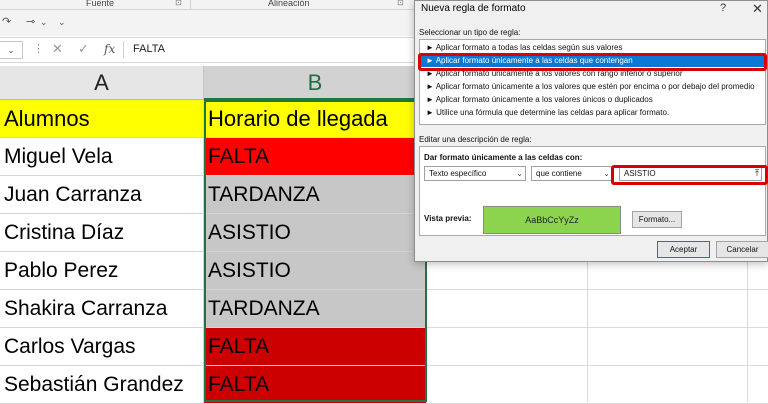  What do you see at coordinates (102, 309) in the screenshot?
I see `cell-student-name: Shakira Carranza` at bounding box center [102, 309].